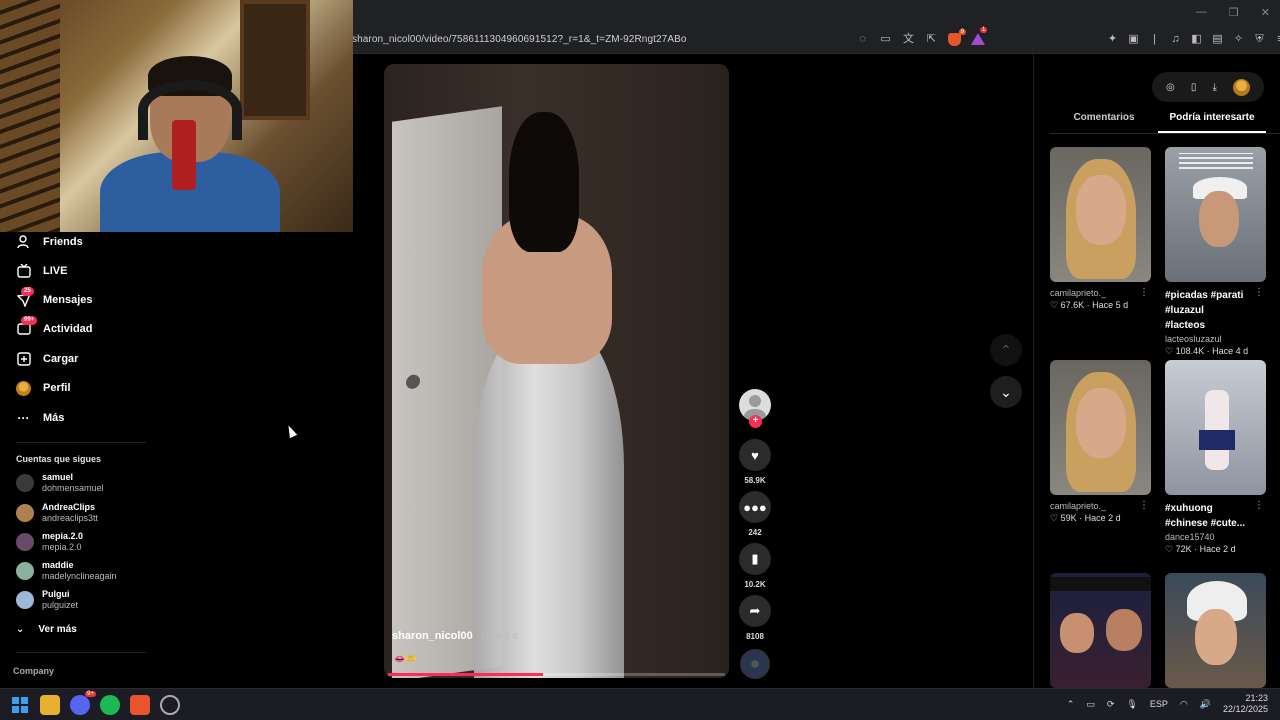 The image size is (1280, 720). What do you see at coordinates (57, 513) in the screenshot?
I see `following-item: AndreaClips andreaclips3tt` at bounding box center [57, 513].